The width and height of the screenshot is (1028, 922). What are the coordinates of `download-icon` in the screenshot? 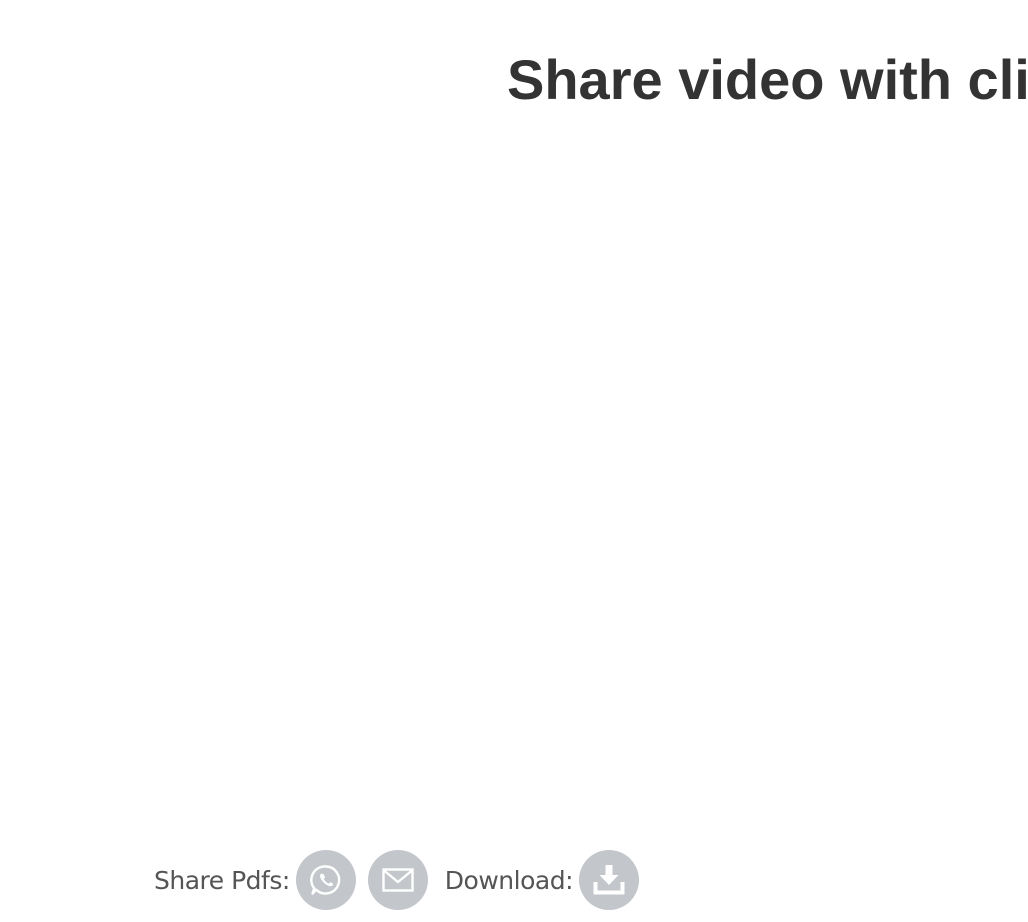 It's located at (609, 880).